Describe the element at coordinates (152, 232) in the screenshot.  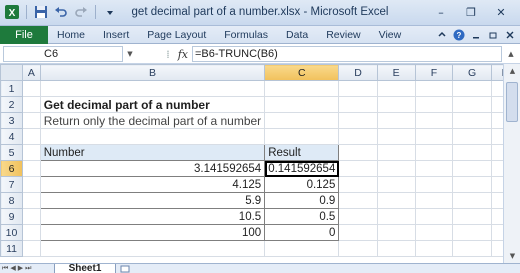
I see `number-cell: 100` at that location.